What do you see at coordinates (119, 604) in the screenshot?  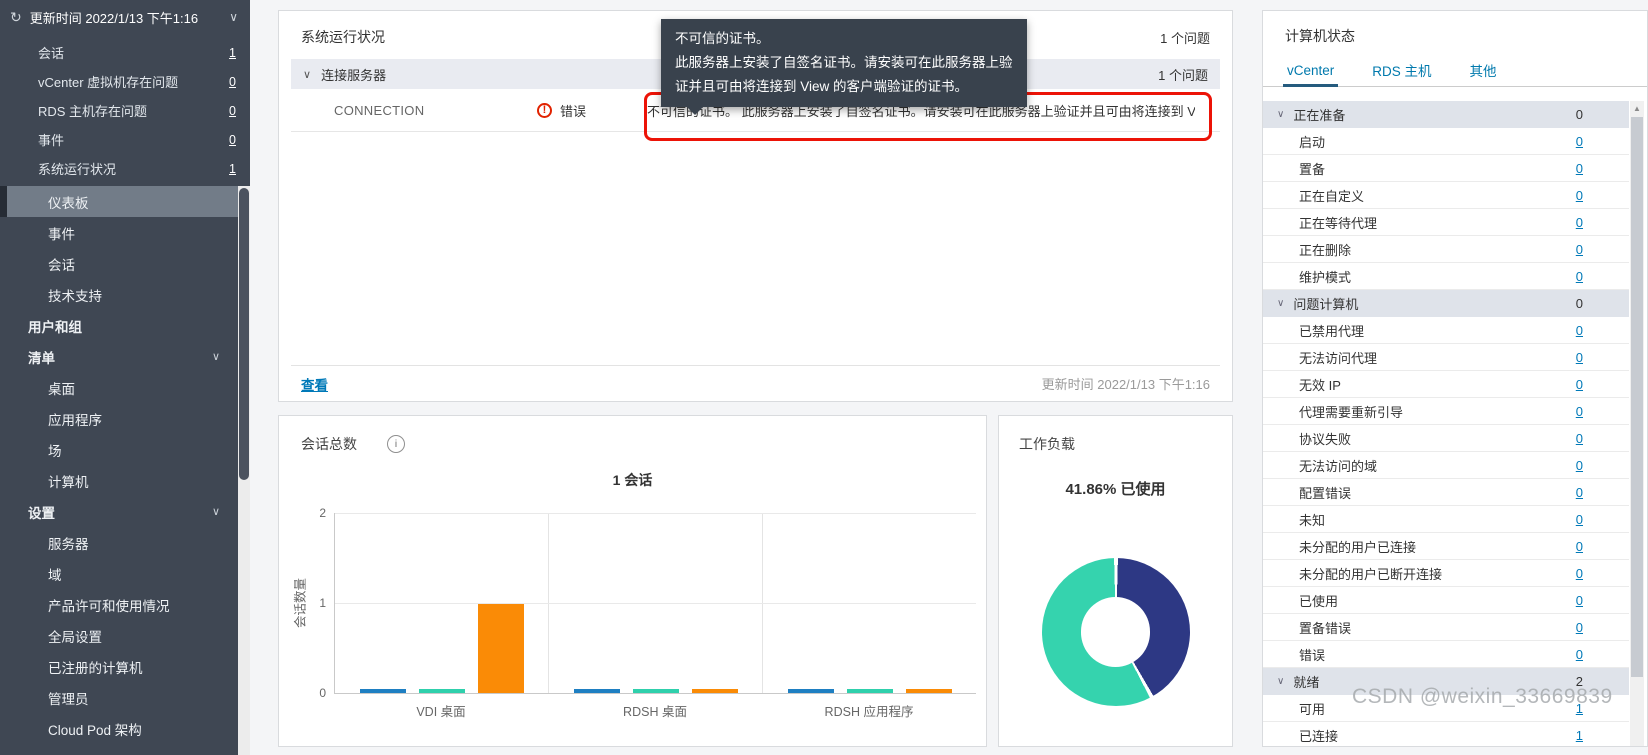 I see `sidebar-item-licensing-usage: 产品许可和使用情况` at bounding box center [119, 604].